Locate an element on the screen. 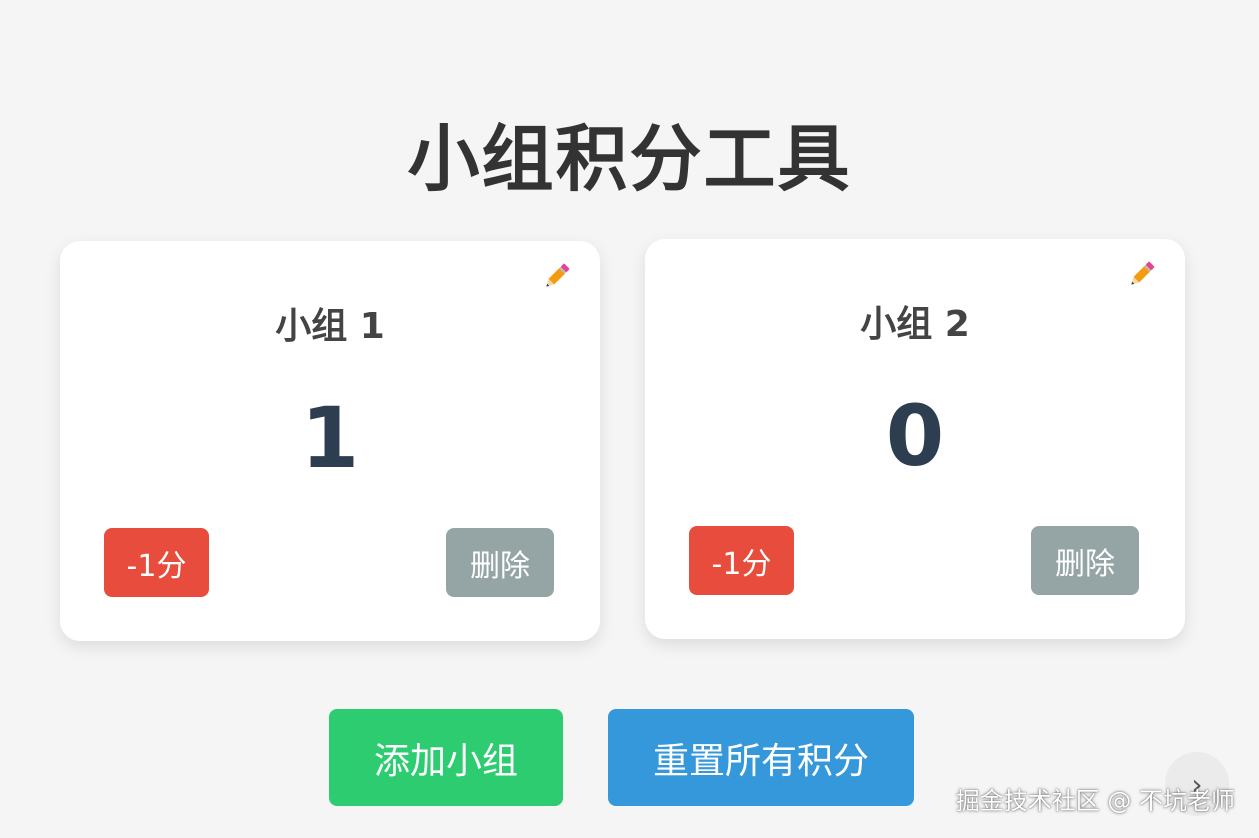  group-name: 小组 2 is located at coordinates (915, 324).